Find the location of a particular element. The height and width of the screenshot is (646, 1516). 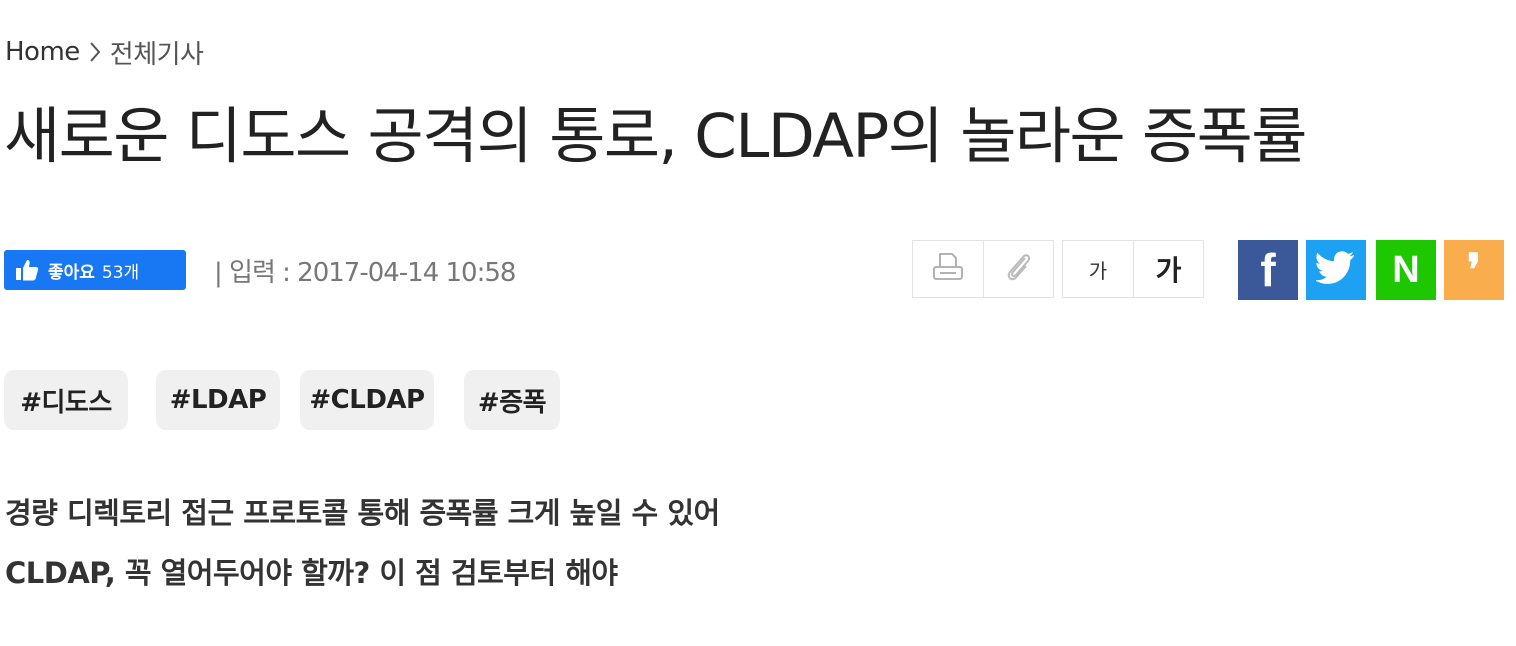

tag-chip: #증폭 is located at coordinates (512, 400).